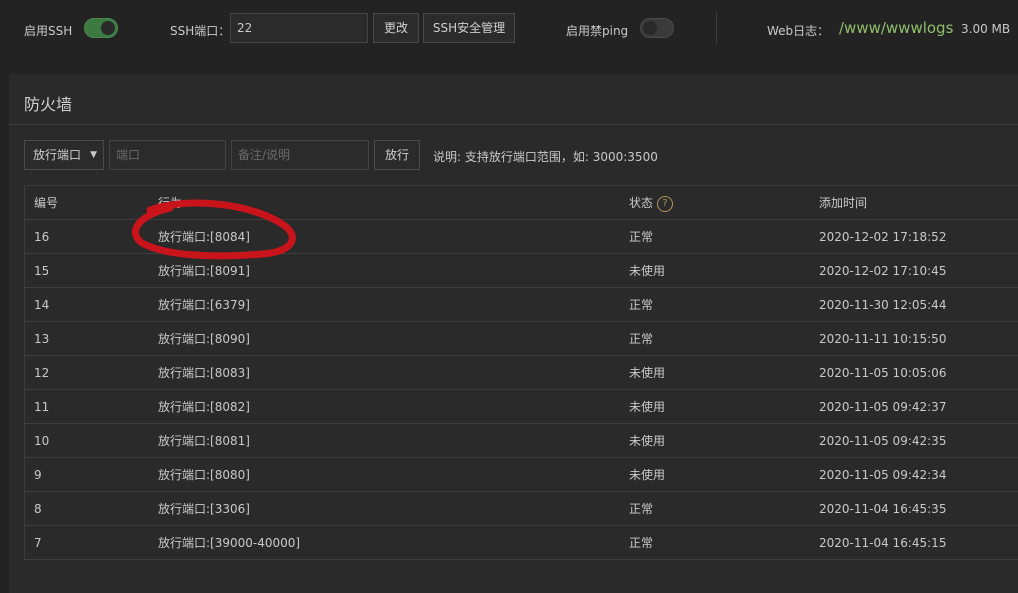 The width and height of the screenshot is (1018, 593). What do you see at coordinates (521, 407) in the screenshot?
I see `table-row: 11 放行端口:[8082] 未使用 2020-11-05 09:42:37` at bounding box center [521, 407].